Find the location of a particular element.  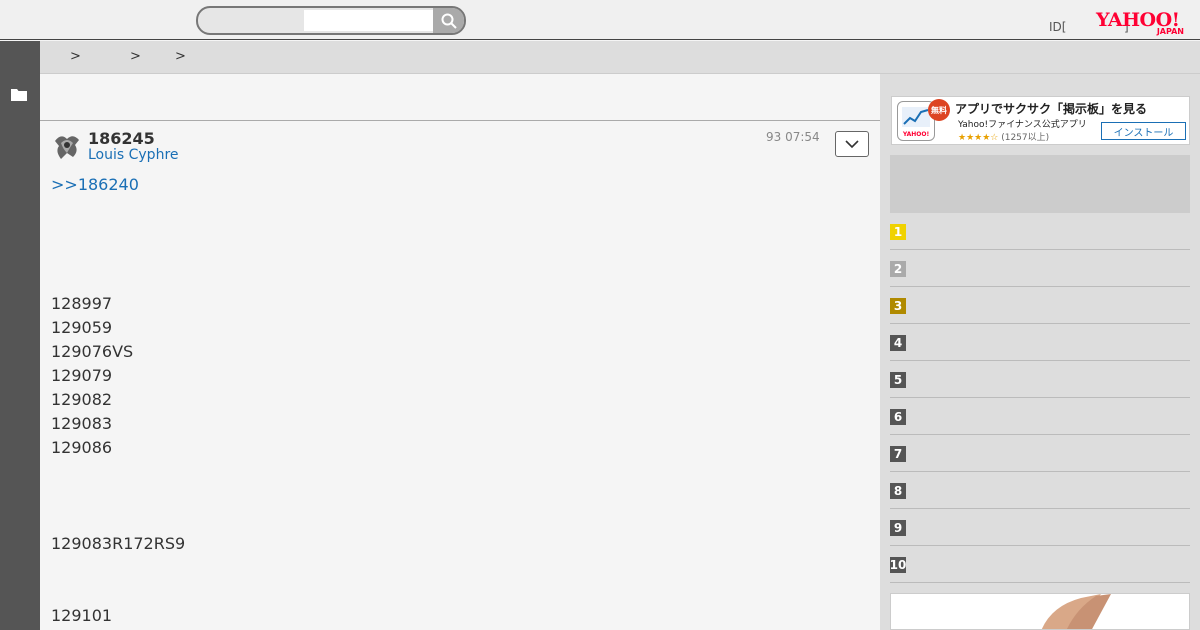

post-number: 186245 is located at coordinates (121, 138).